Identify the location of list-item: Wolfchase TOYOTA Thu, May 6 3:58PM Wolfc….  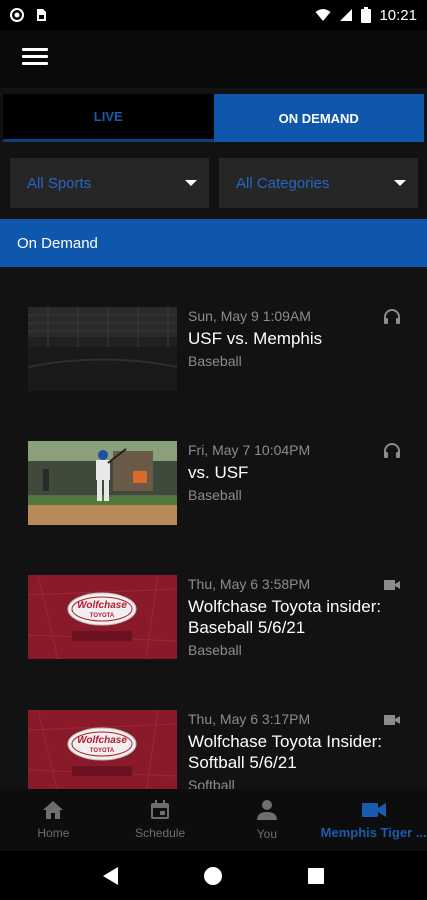
(213, 635).